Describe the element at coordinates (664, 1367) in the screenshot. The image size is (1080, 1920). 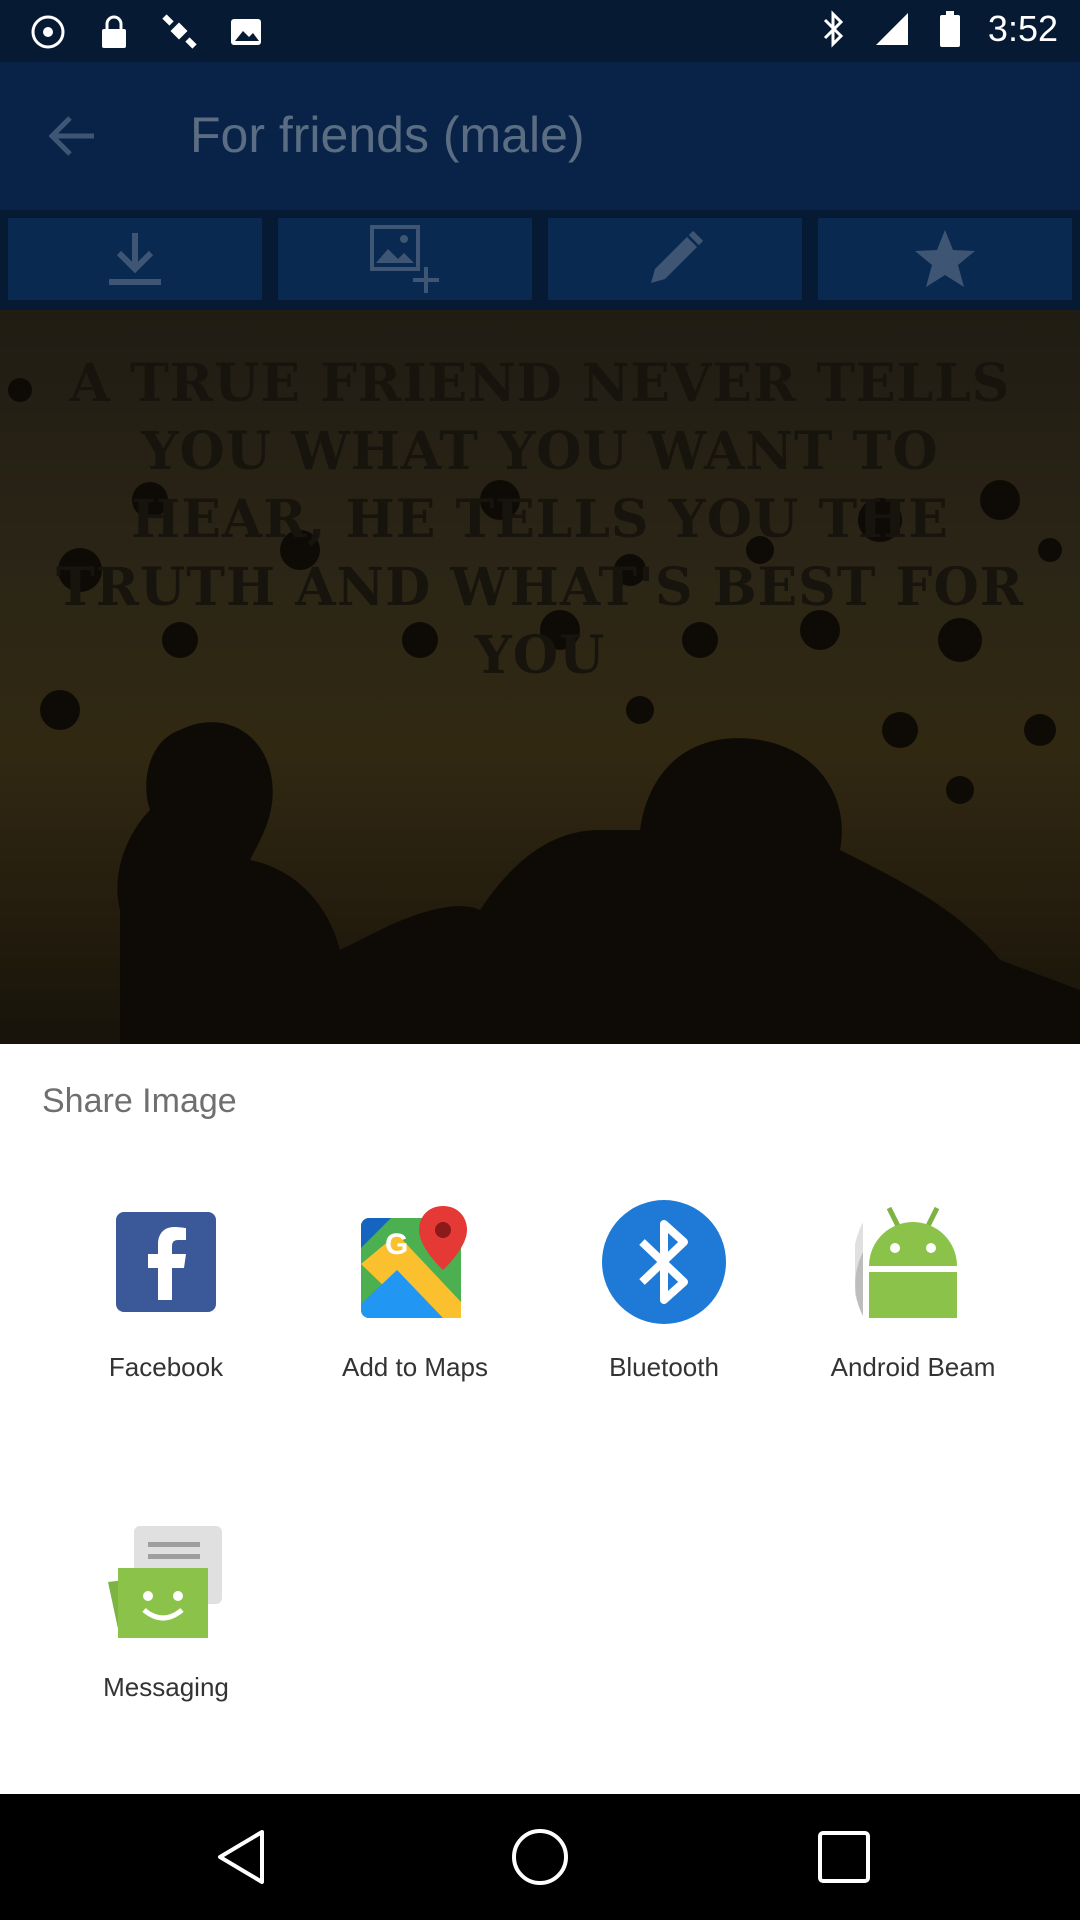
I see `share-target-label: Bluetooth` at that location.